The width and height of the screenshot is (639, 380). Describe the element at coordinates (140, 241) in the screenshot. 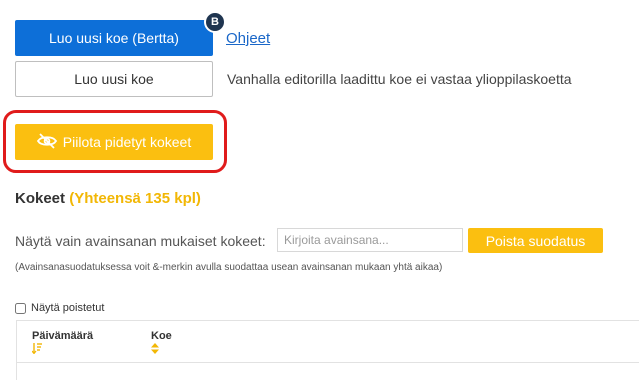

I see `keyword-filter-label: Näytä vain avainsanan mukaiset kokeet:` at that location.